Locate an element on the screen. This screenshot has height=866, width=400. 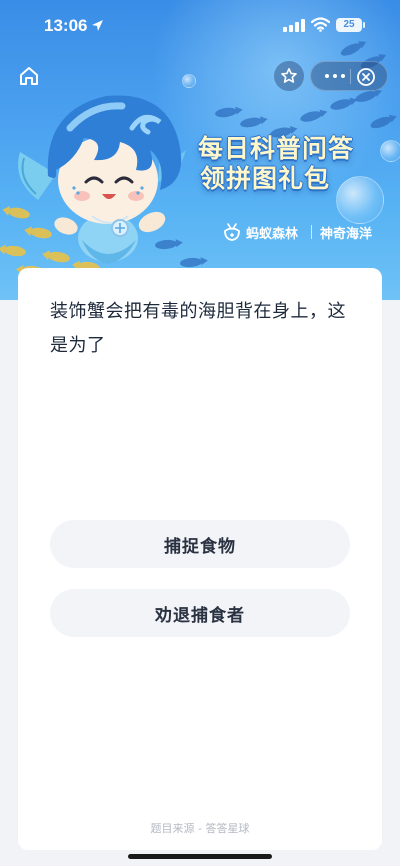
banner-title: 每日科普问答 领拼图礼包 is located at coordinates (293, 164).